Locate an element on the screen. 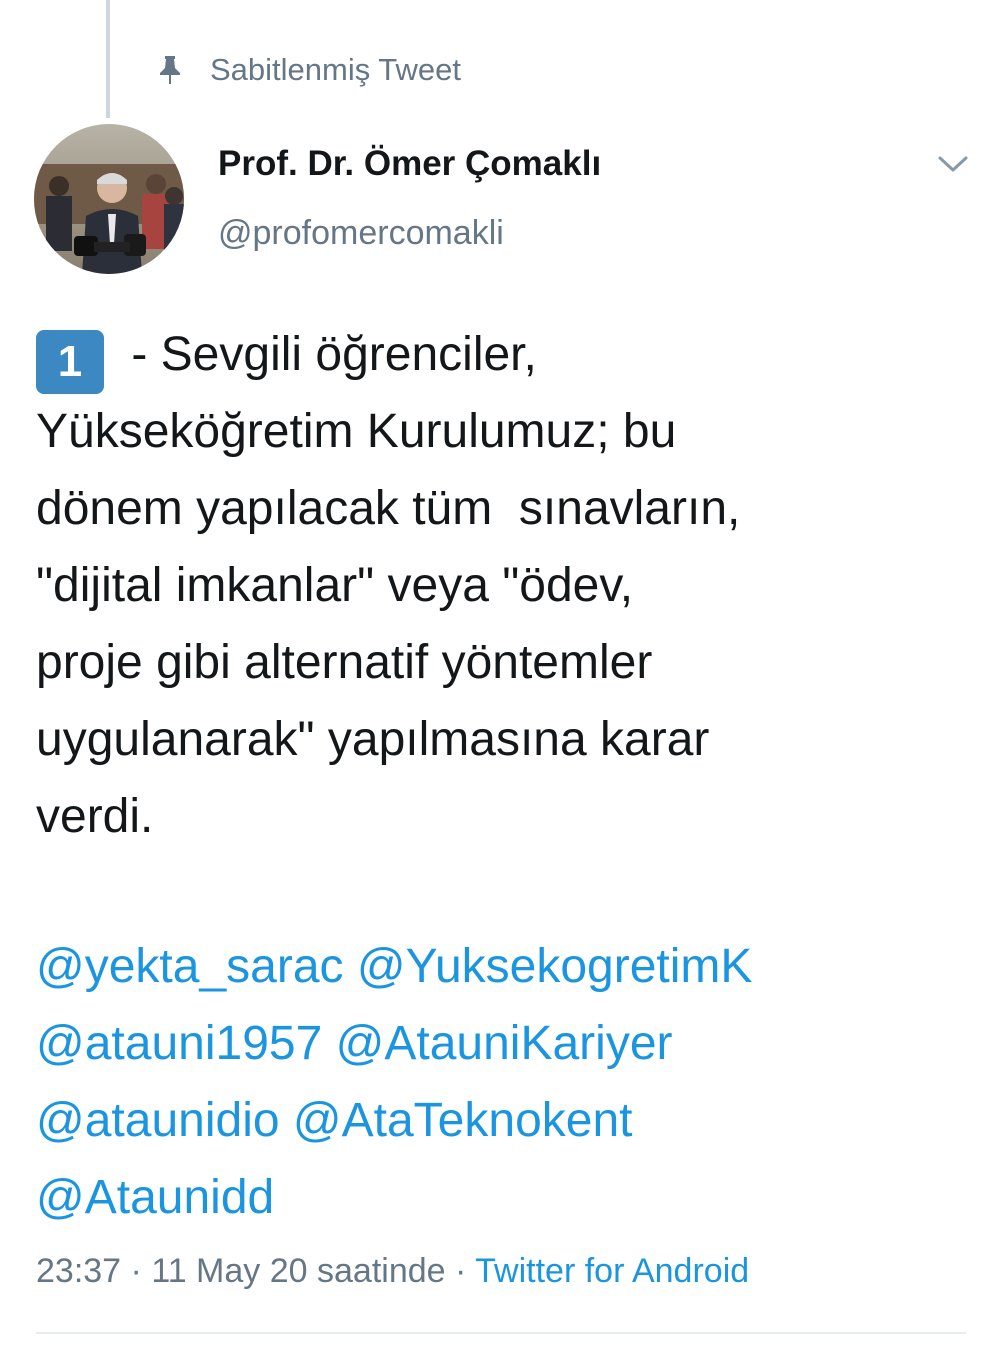 The width and height of the screenshot is (1000, 1349). avatar is located at coordinates (109, 199).